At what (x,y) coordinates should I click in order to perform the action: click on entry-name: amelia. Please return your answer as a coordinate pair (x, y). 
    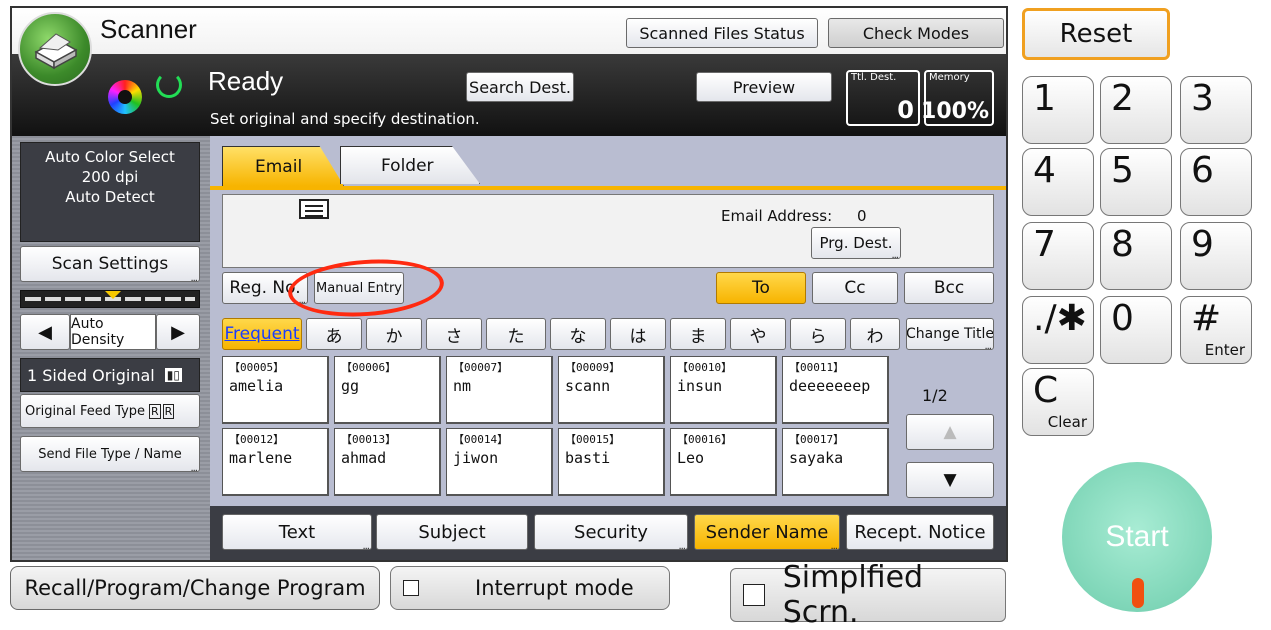
    Looking at the image, I should click on (256, 386).